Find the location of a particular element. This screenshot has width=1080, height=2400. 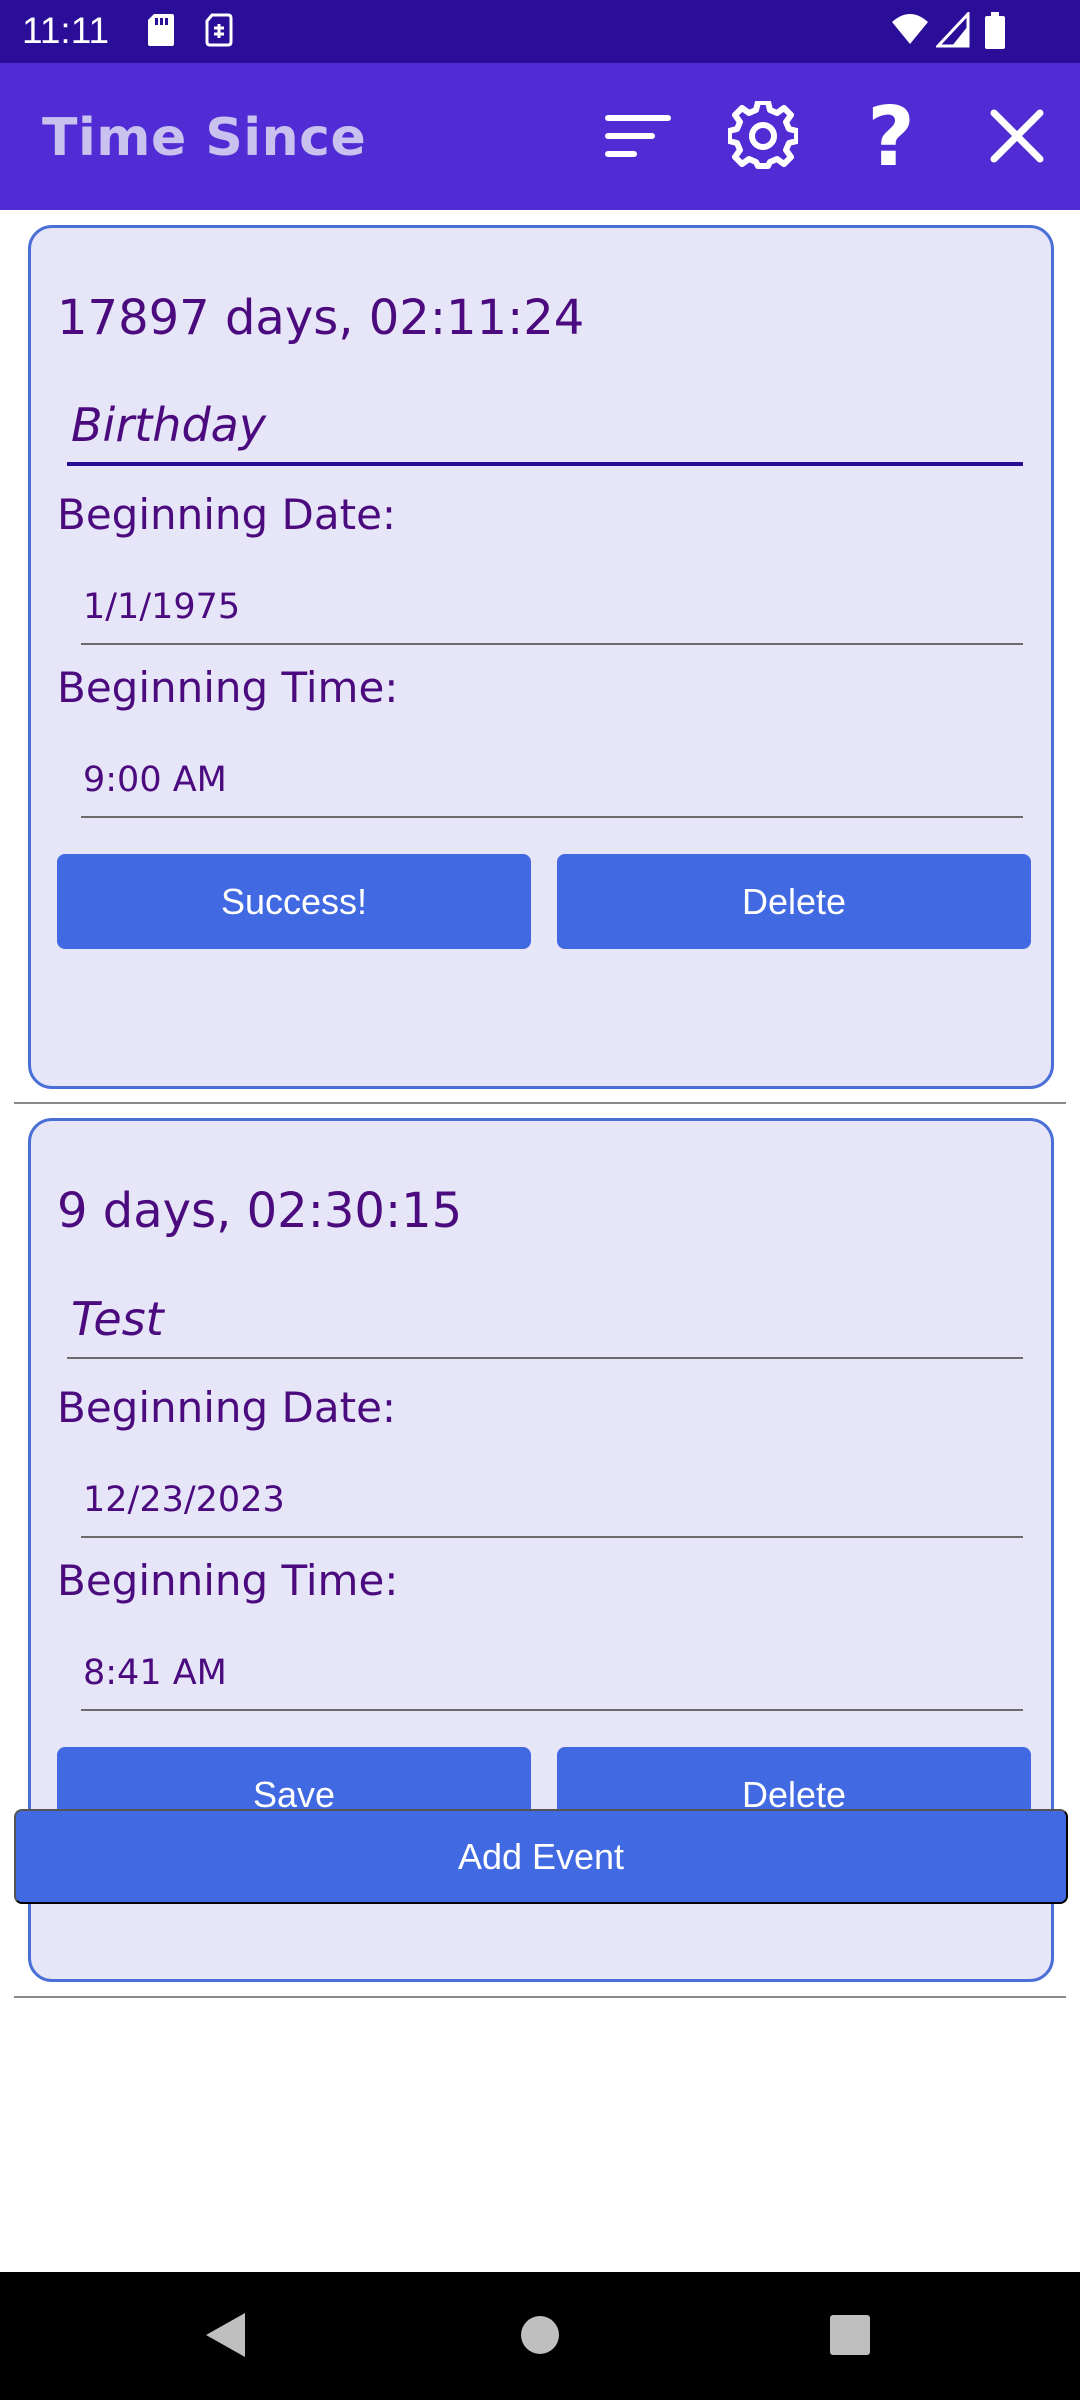

back-button is located at coordinates (225, 2337).